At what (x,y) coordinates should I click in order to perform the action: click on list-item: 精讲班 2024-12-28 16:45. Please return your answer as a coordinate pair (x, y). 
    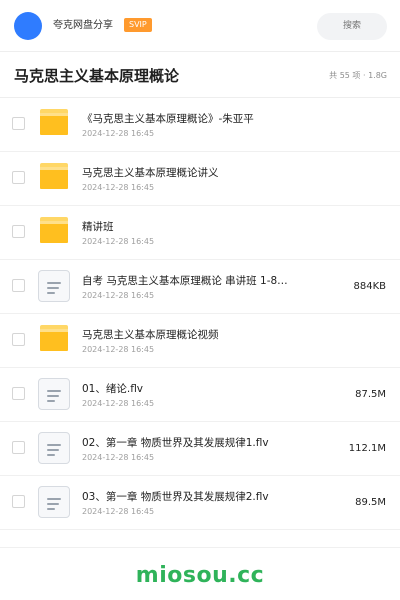
    Looking at the image, I should click on (200, 233).